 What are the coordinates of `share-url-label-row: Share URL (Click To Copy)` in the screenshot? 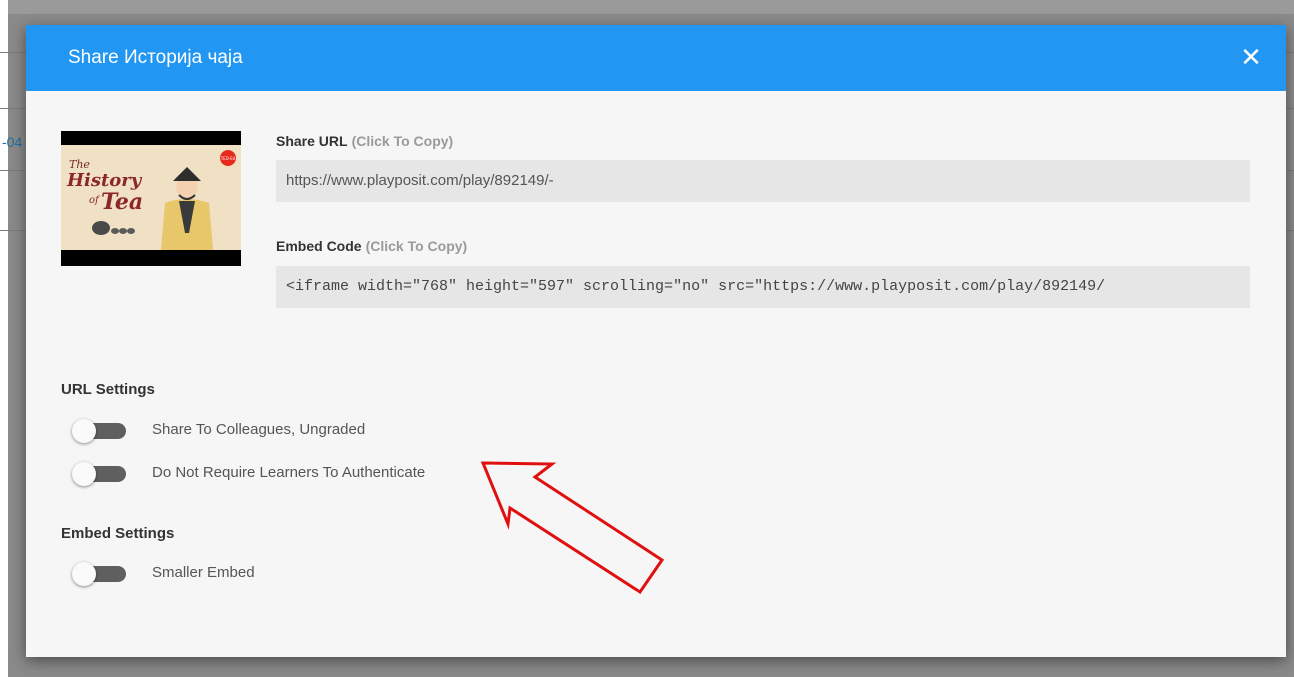 It's located at (364, 141).